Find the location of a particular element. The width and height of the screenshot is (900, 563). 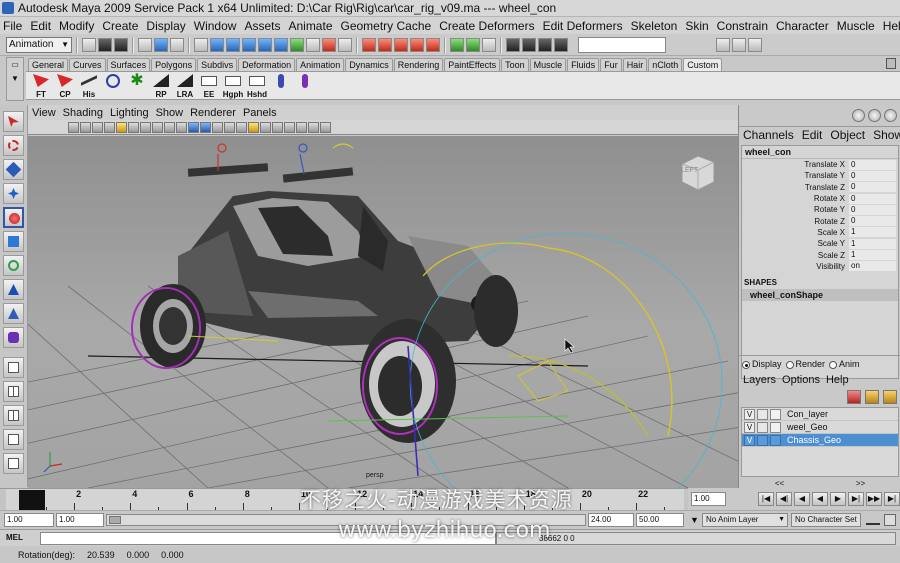

key-icon is located at coordinates (873, 520).